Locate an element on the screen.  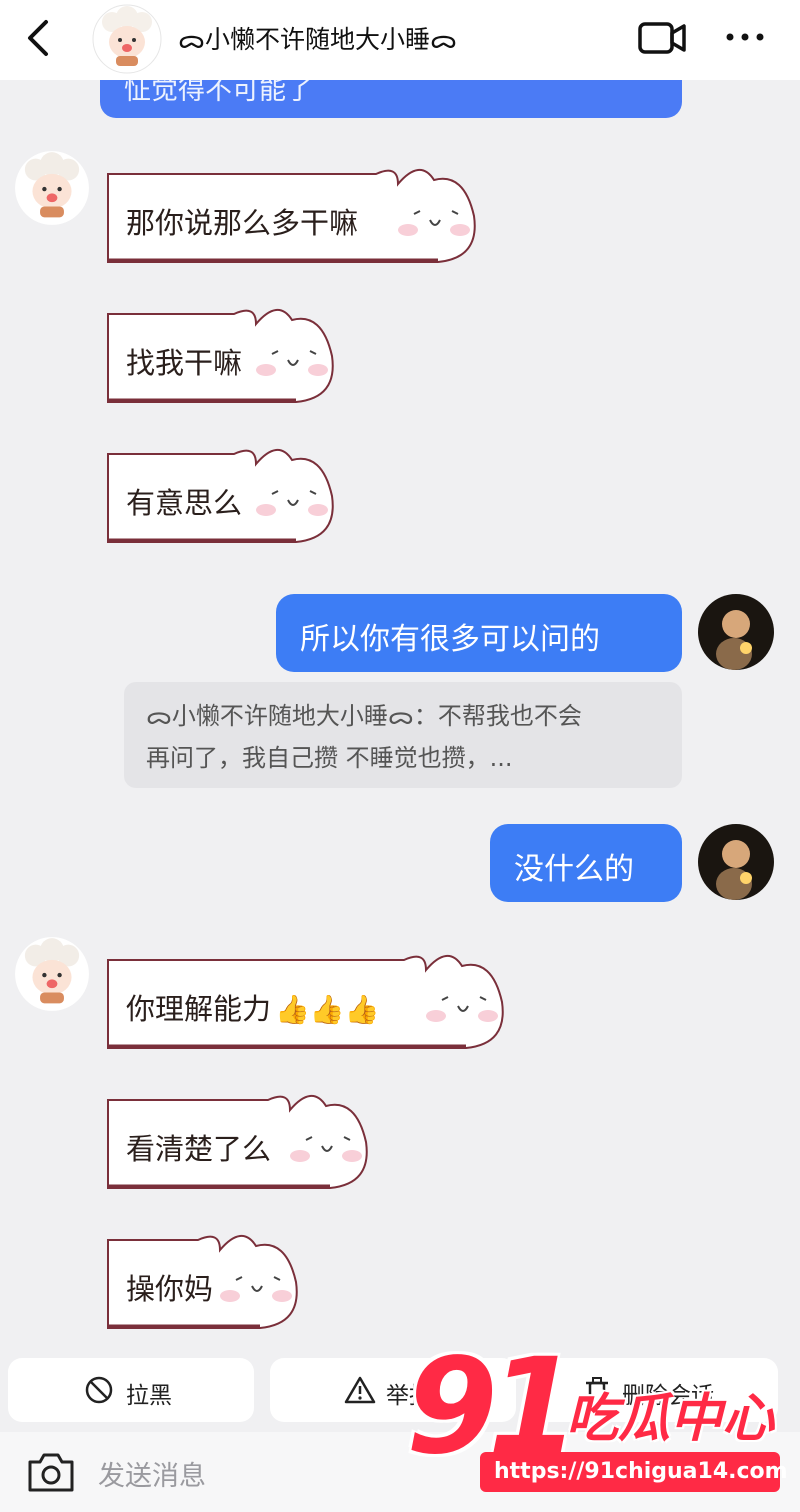
message-text: 所以你有很多可以问的 is located at coordinates (450, 639).